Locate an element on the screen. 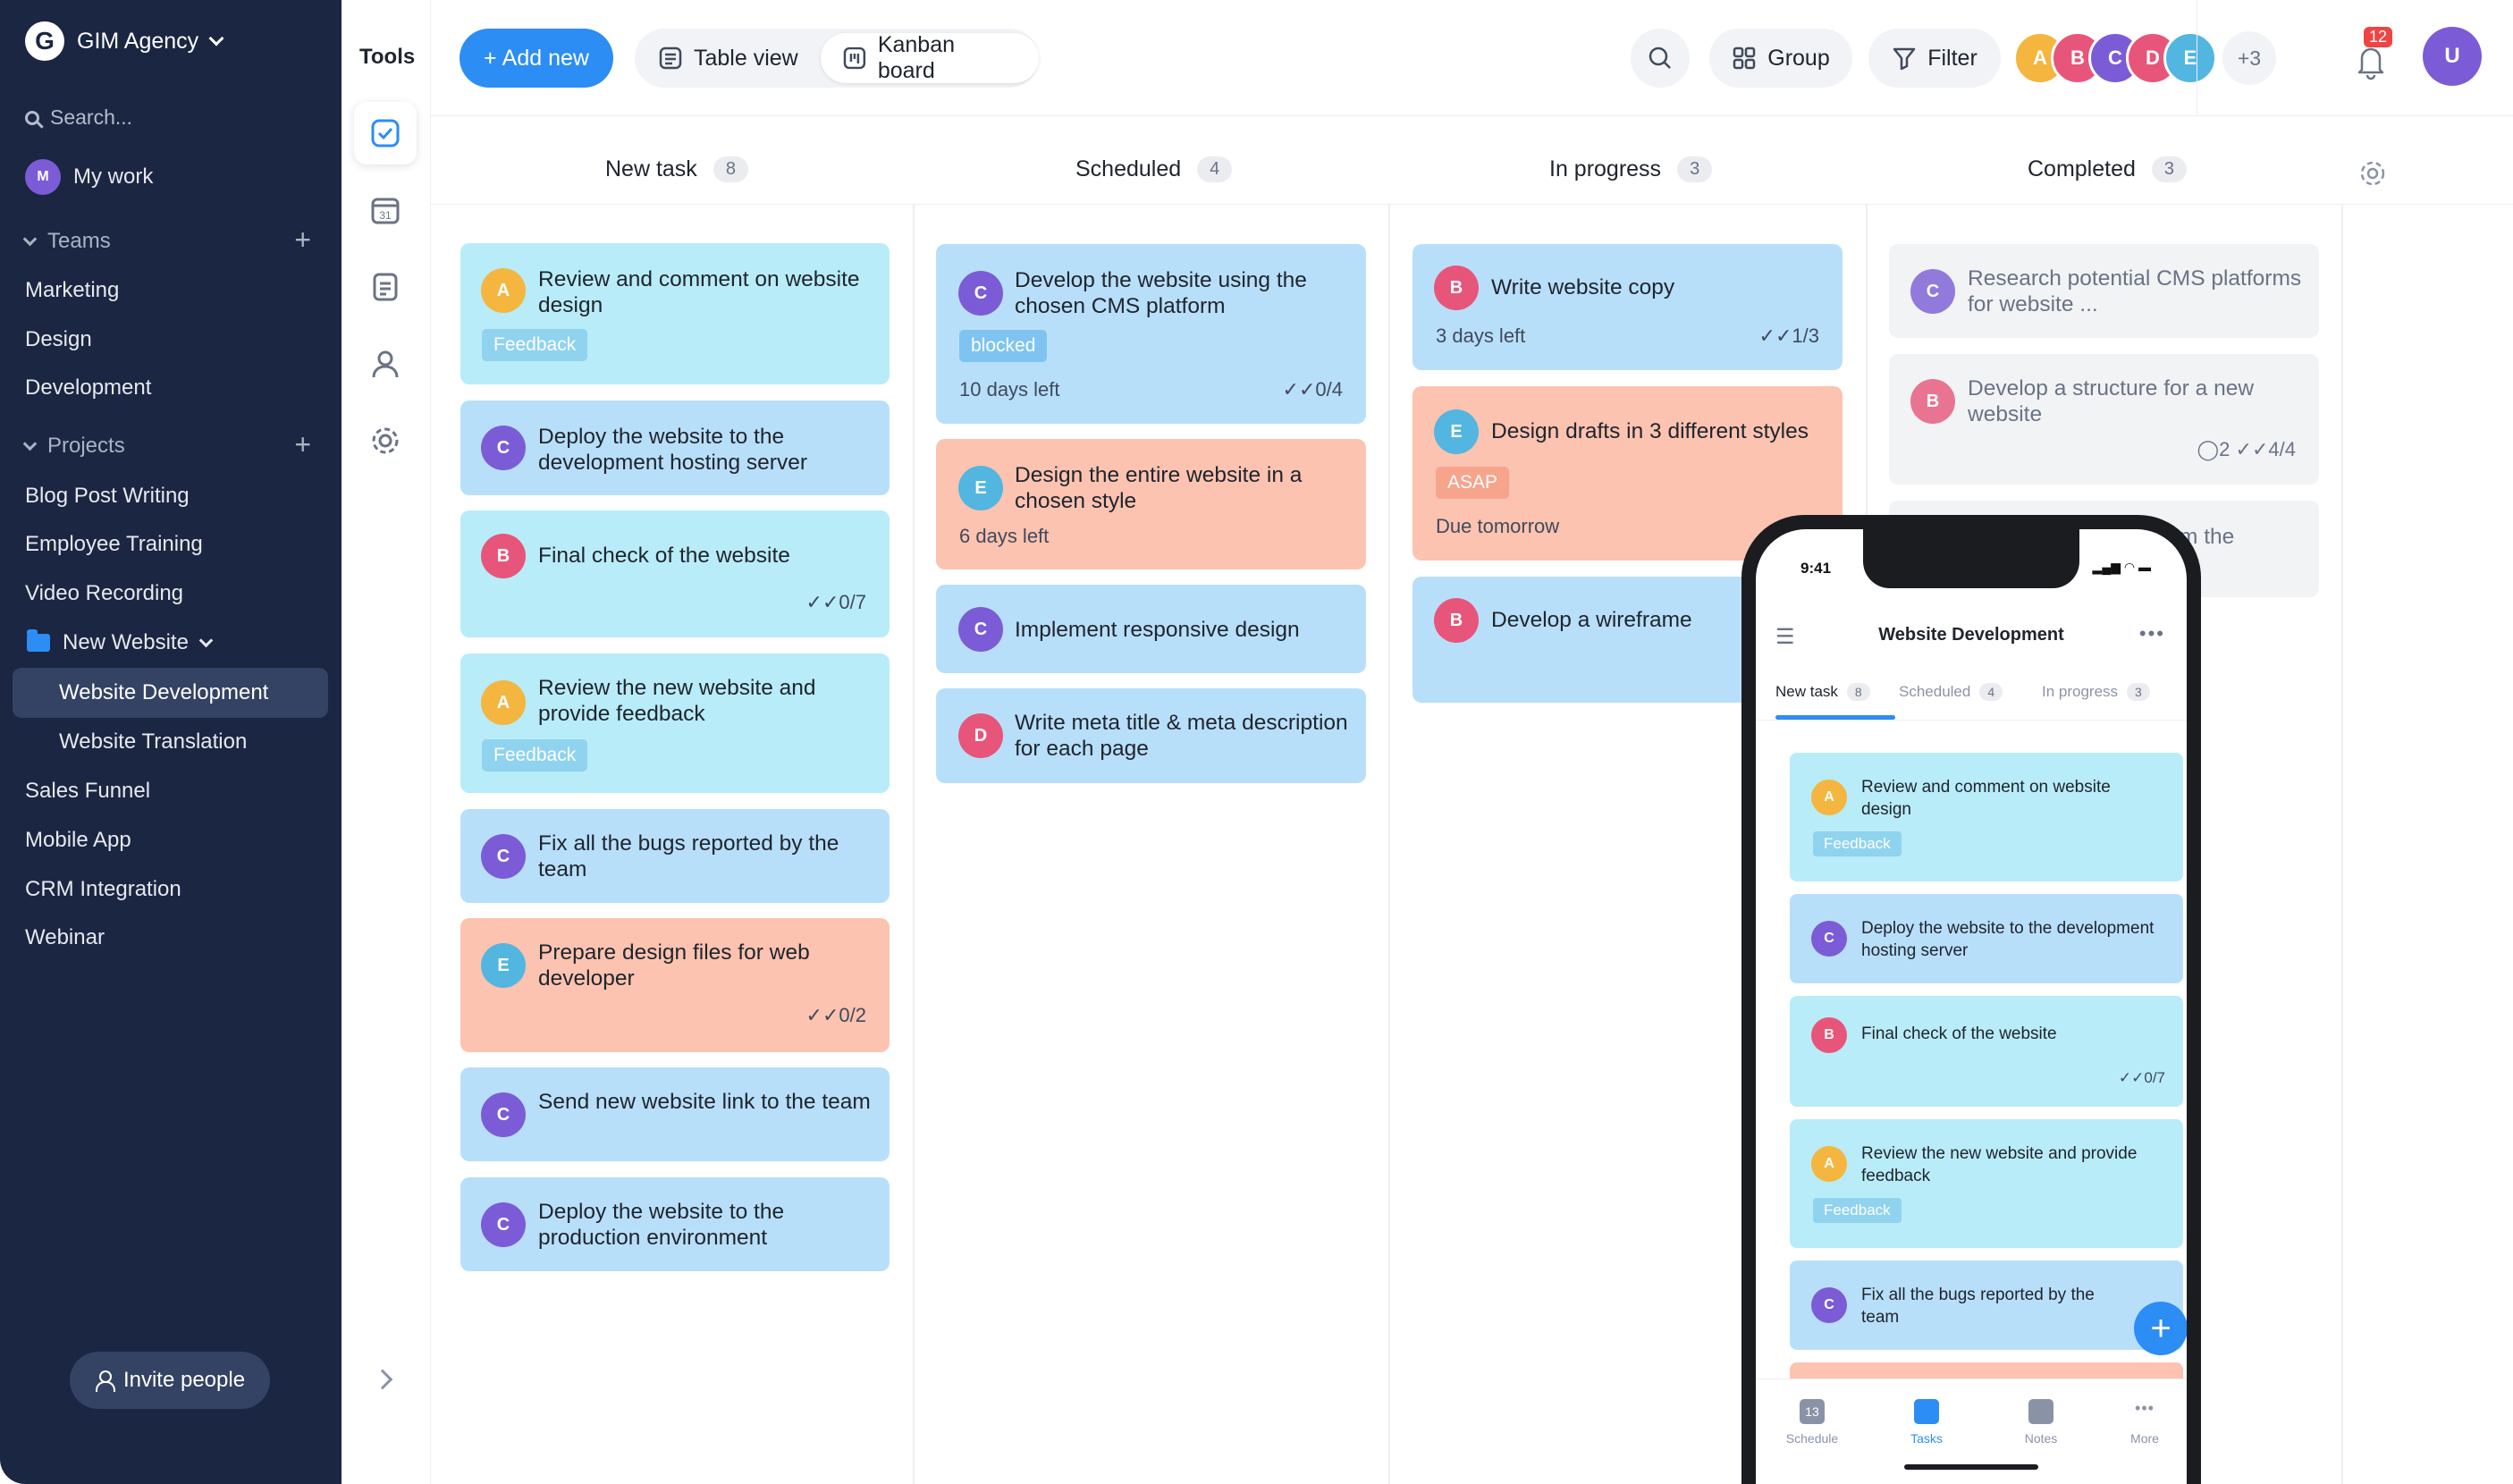 The image size is (2513, 1484). column-title: Scheduled is located at coordinates (1128, 168).